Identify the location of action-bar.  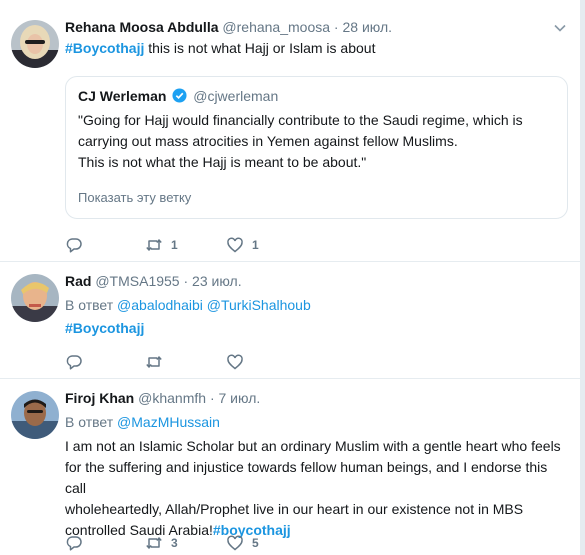
(185, 362).